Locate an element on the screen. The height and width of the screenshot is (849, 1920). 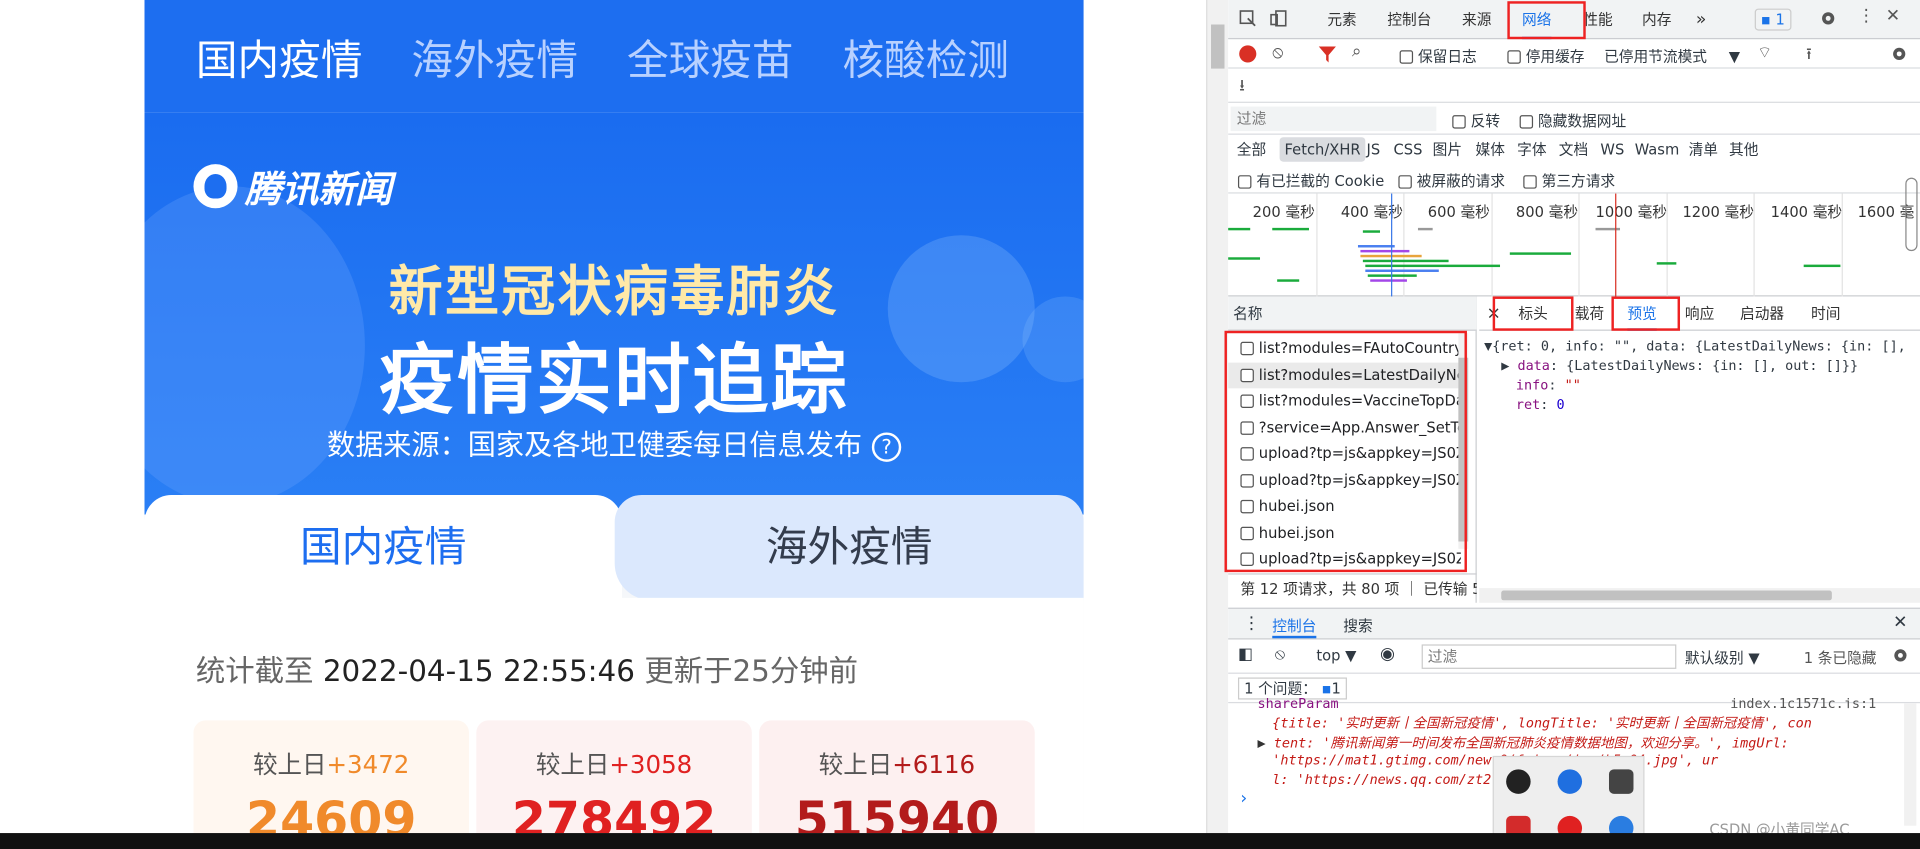
console-filter-input: 过滤 is located at coordinates (1549, 656).